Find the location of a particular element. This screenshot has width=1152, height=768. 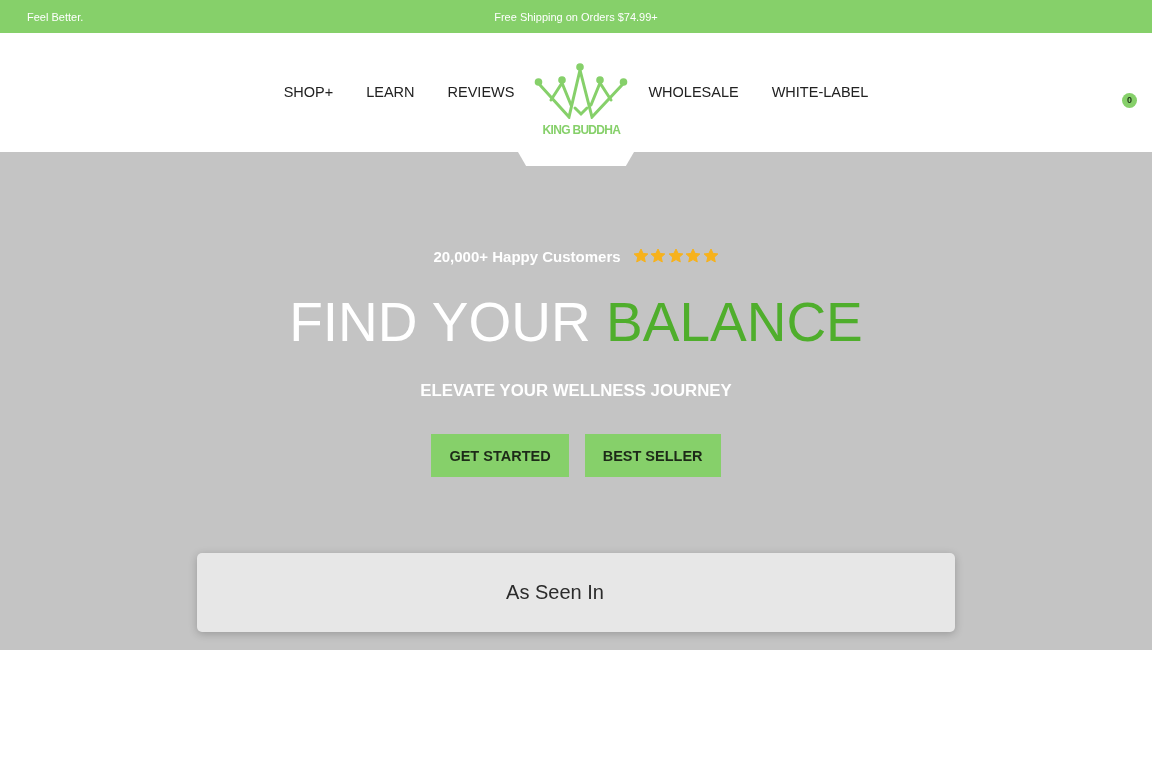

hero-headline: FIND YOUR BALANCE is located at coordinates (576, 322).